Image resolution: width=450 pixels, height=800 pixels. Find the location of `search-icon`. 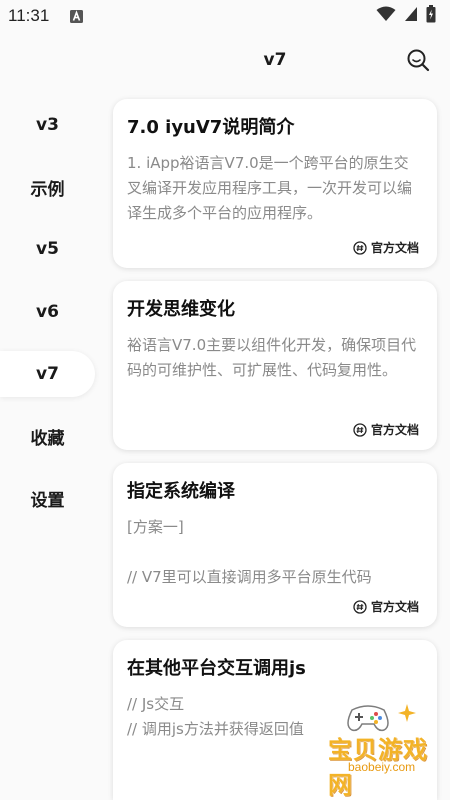

search-icon is located at coordinates (418, 60).